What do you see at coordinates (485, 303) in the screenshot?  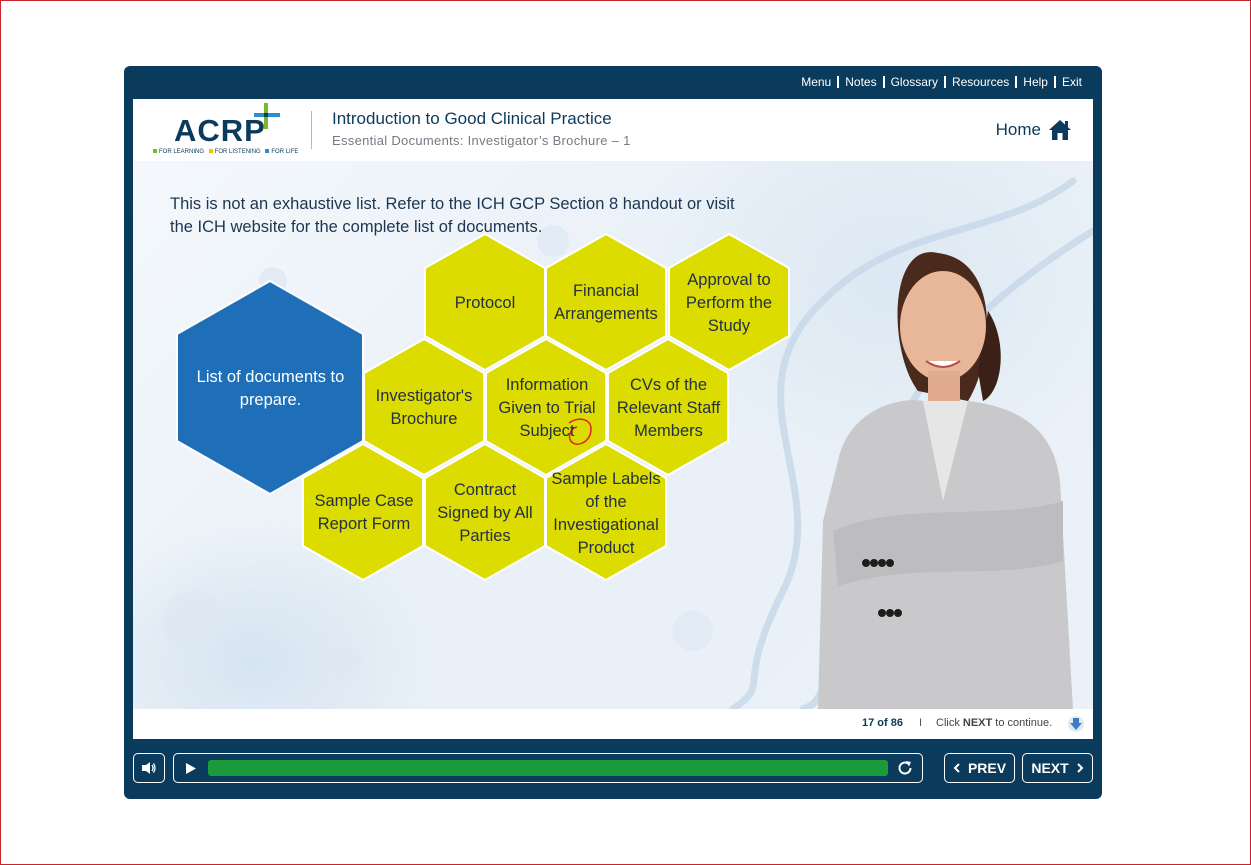 I see `hex-label-protocol: Protocol` at bounding box center [485, 303].